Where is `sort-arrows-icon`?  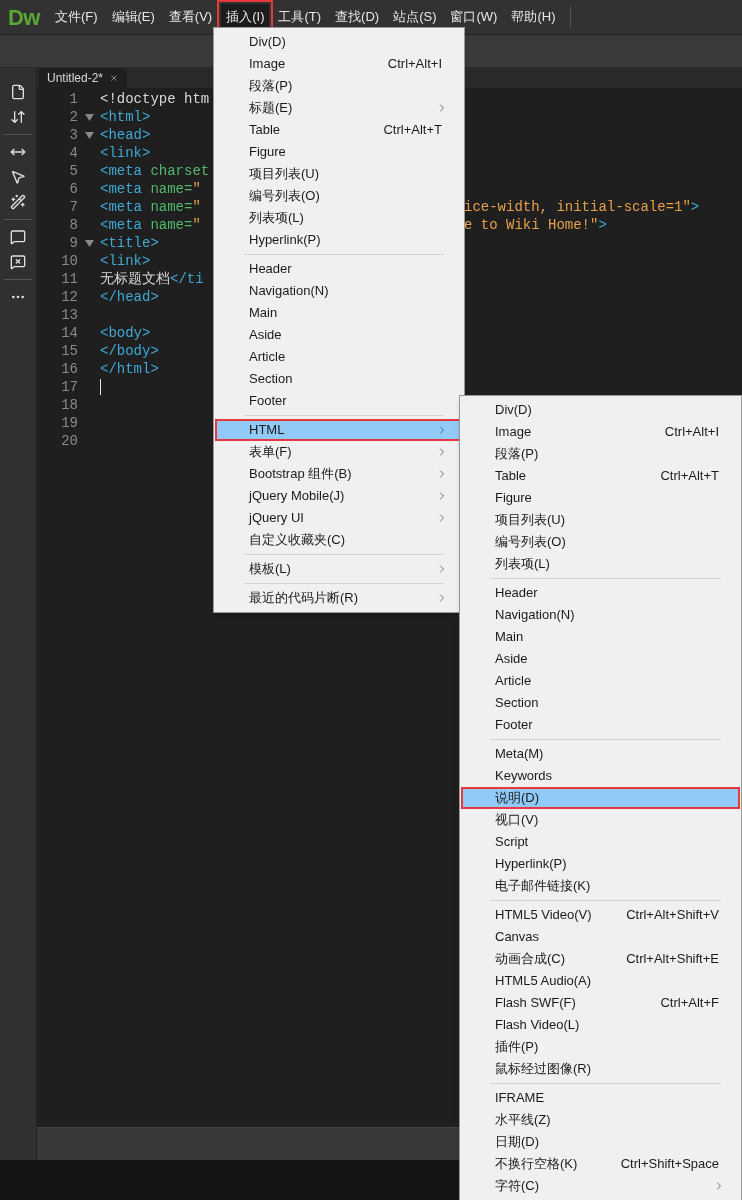 sort-arrows-icon is located at coordinates (18, 117).